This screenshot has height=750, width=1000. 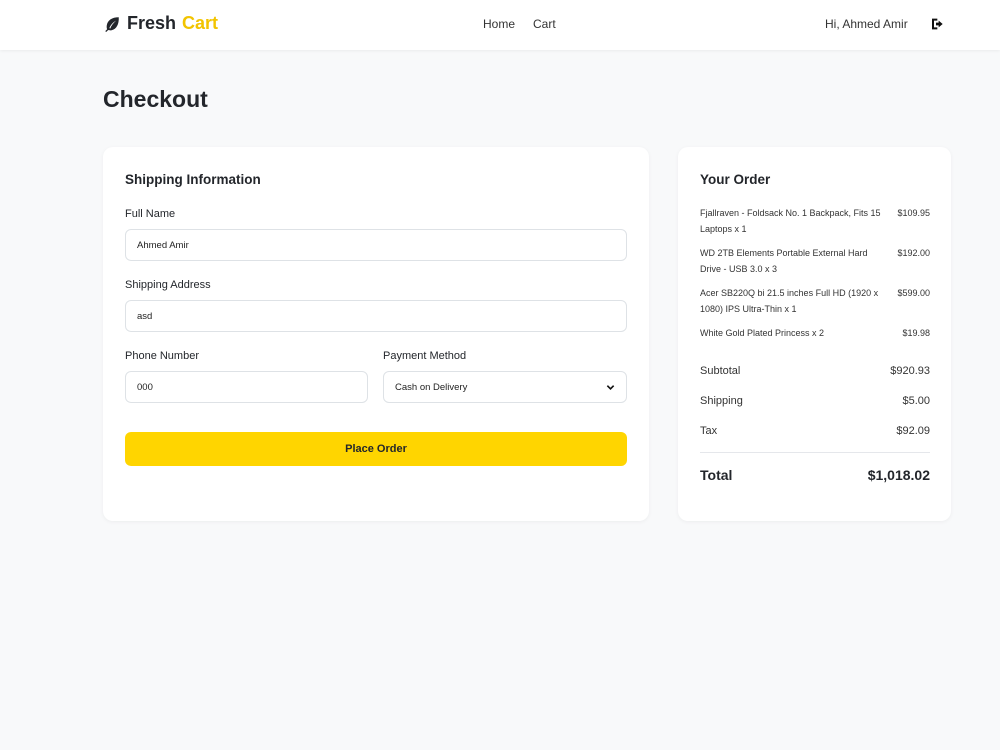 What do you see at coordinates (155, 99) in the screenshot?
I see `page-title: Checkout` at bounding box center [155, 99].